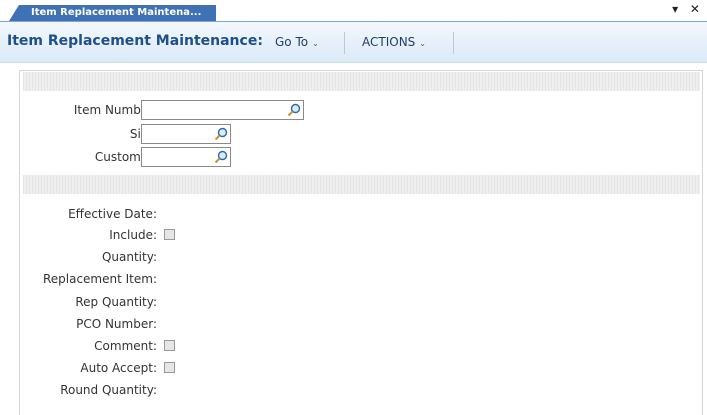 Image resolution: width=707 pixels, height=415 pixels. Describe the element at coordinates (116, 302) in the screenshot. I see `rep-quantity-label: Rep Quantity:` at that location.